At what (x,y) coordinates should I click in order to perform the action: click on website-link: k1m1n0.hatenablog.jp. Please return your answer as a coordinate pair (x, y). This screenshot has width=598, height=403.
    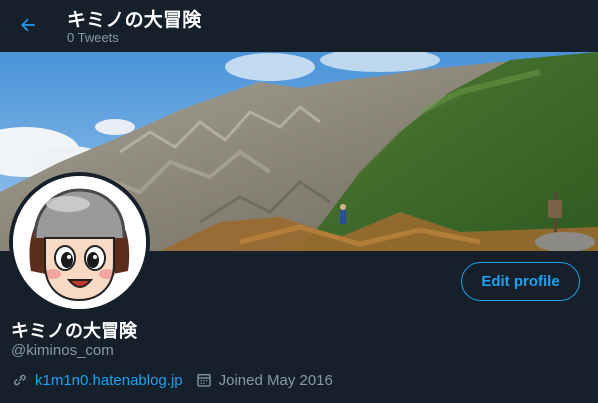
    Looking at the image, I should click on (109, 380).